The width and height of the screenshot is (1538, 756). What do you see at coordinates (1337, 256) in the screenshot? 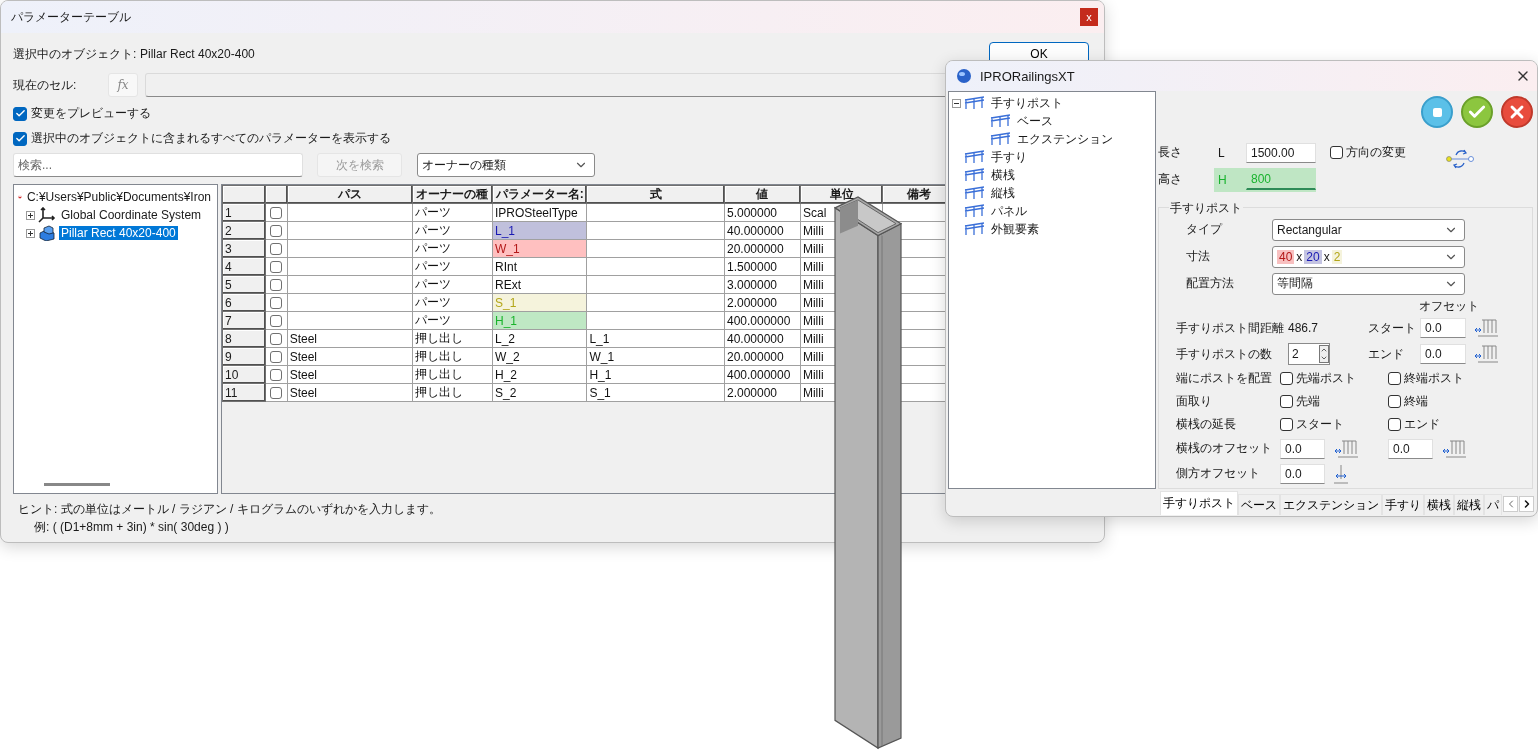
I see `dimension-value: 2` at bounding box center [1337, 256].